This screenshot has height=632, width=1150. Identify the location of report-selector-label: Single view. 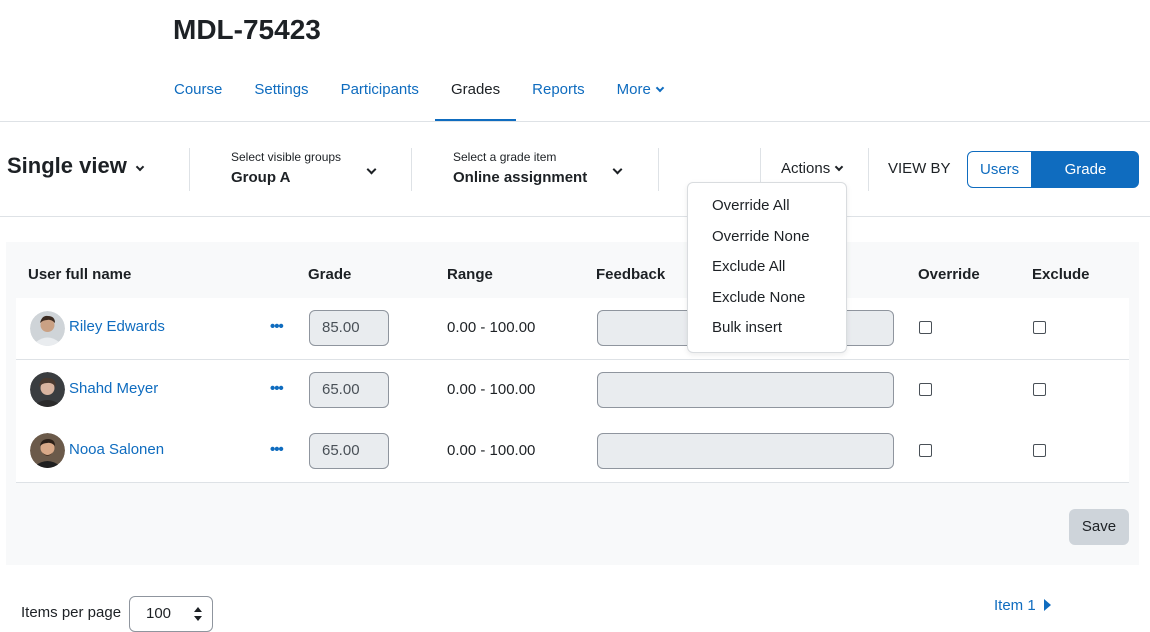
(67, 165).